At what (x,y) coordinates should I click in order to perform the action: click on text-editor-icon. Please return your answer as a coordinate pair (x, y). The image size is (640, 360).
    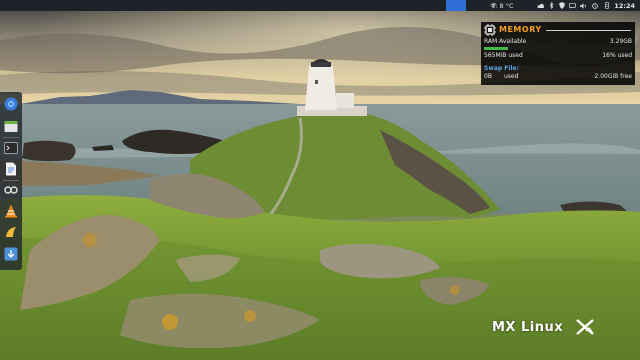
    Looking at the image, I should click on (11, 169).